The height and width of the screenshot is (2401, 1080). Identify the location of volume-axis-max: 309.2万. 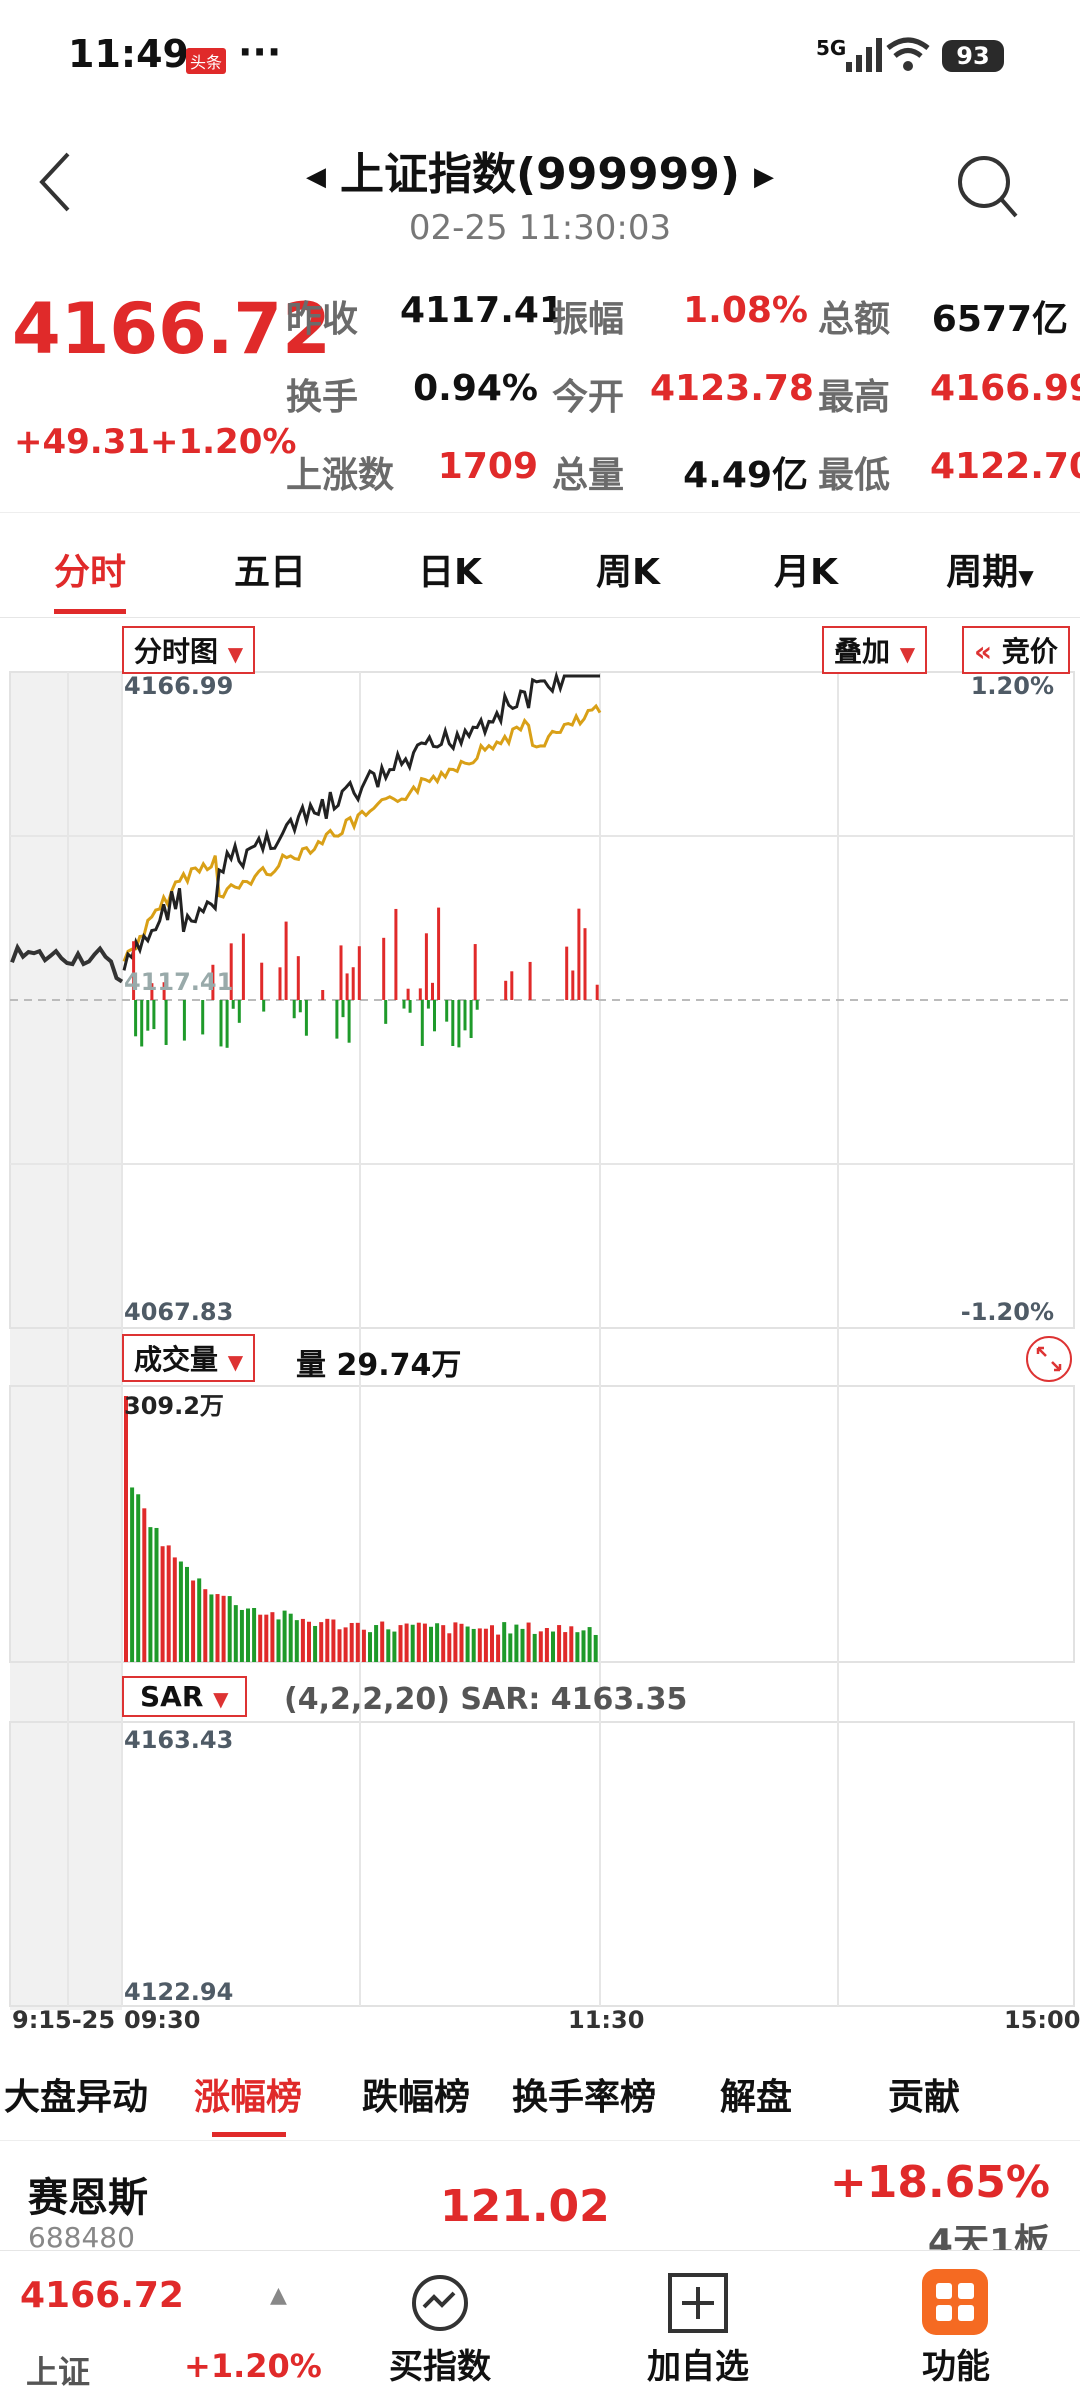
(174, 1406).